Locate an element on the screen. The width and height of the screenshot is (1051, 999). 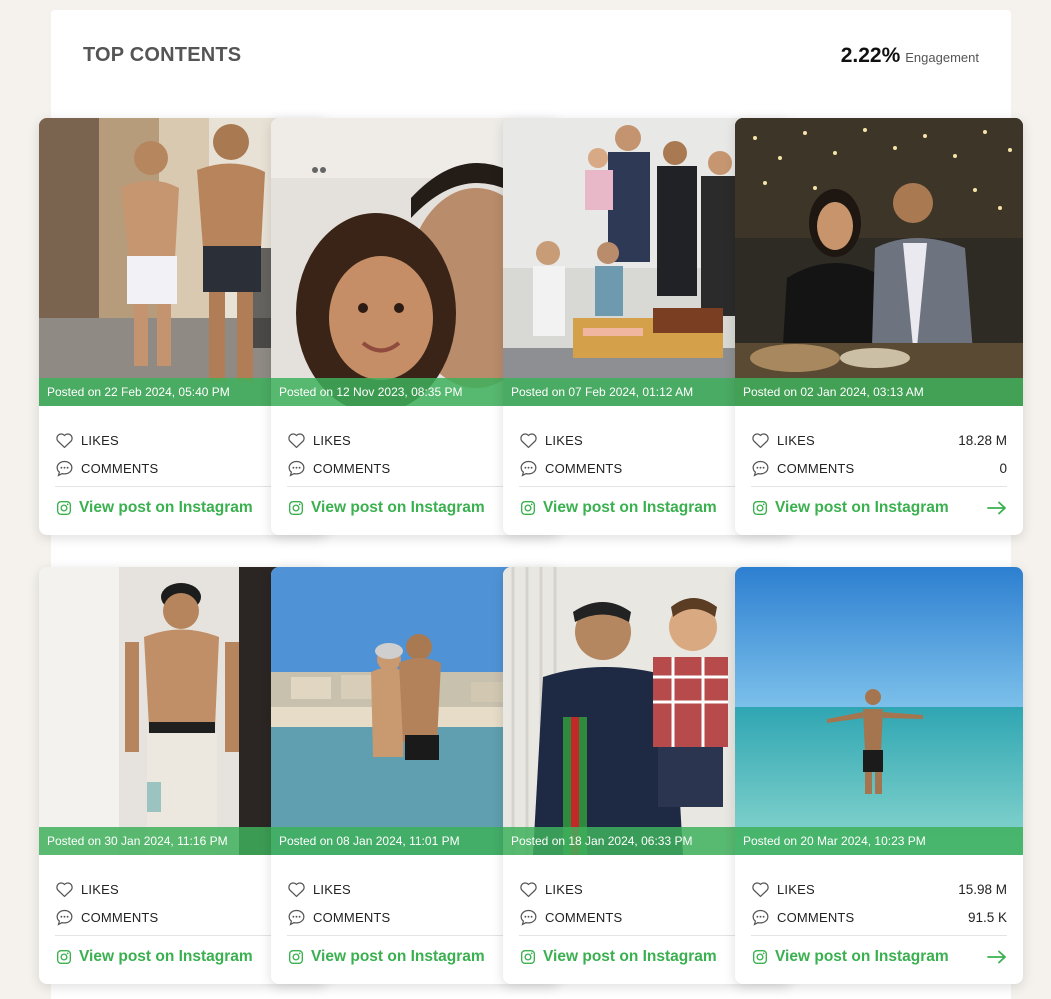
likes-count: 18.28 M is located at coordinates (982, 440).